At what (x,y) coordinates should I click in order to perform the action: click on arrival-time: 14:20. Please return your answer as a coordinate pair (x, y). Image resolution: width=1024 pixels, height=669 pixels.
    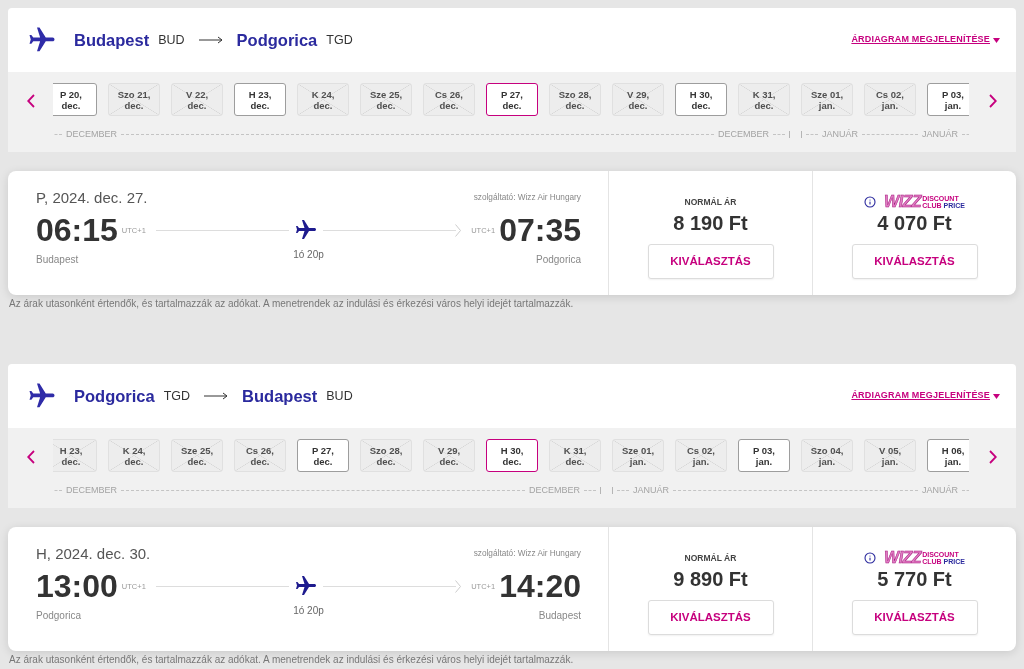
    Looking at the image, I should click on (540, 586).